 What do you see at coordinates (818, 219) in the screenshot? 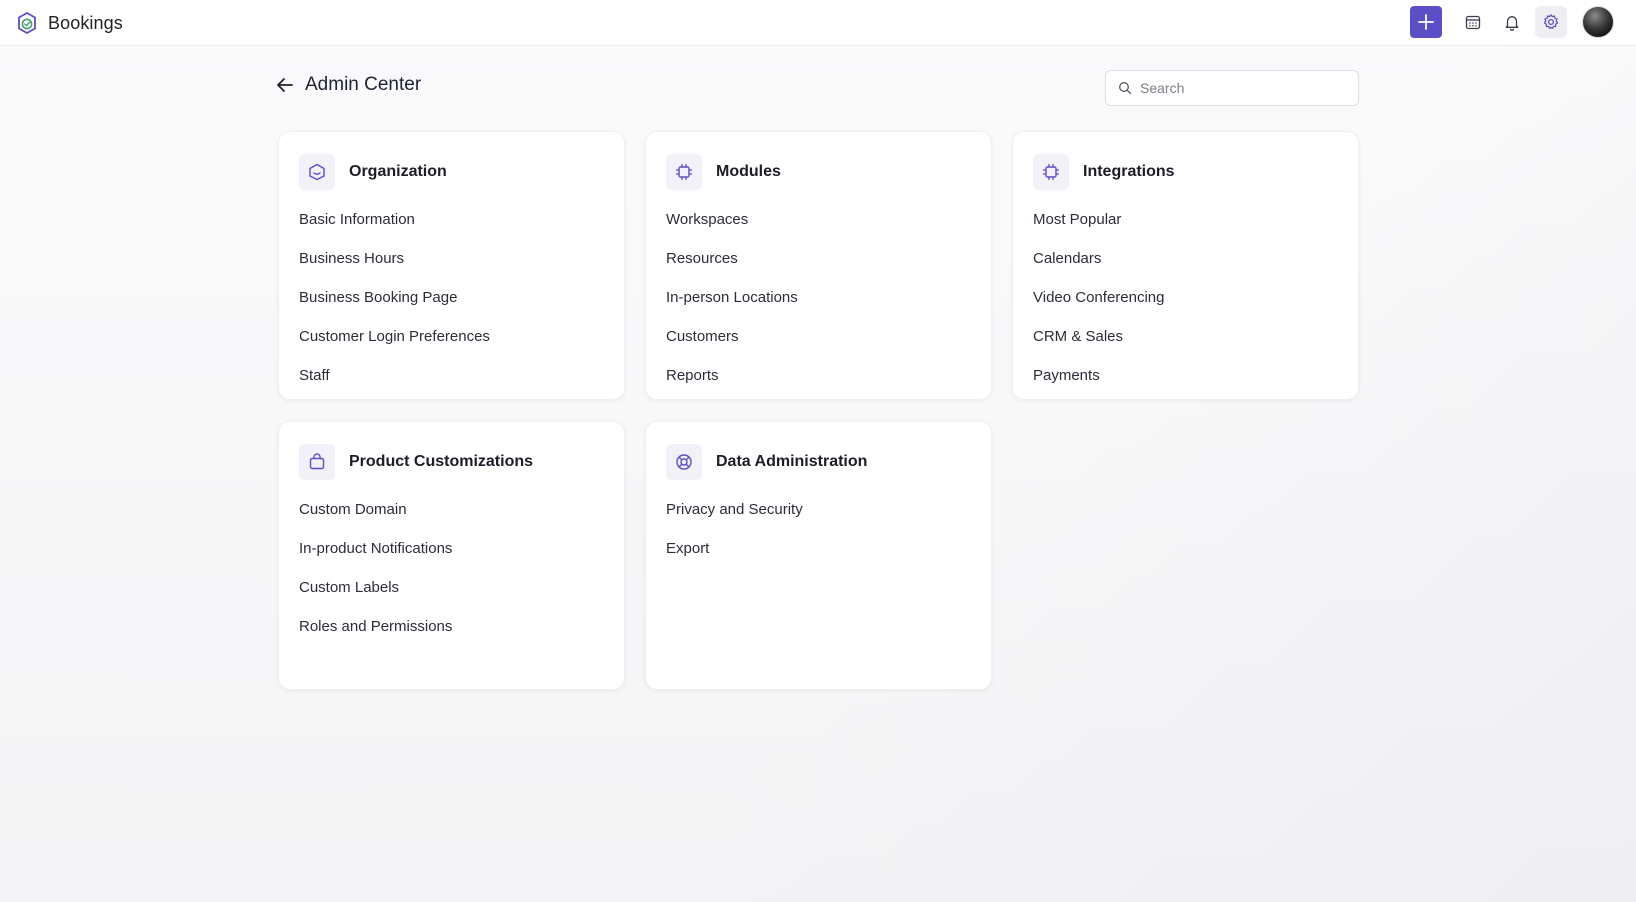
I see `link-workspaces: Workspaces` at bounding box center [818, 219].